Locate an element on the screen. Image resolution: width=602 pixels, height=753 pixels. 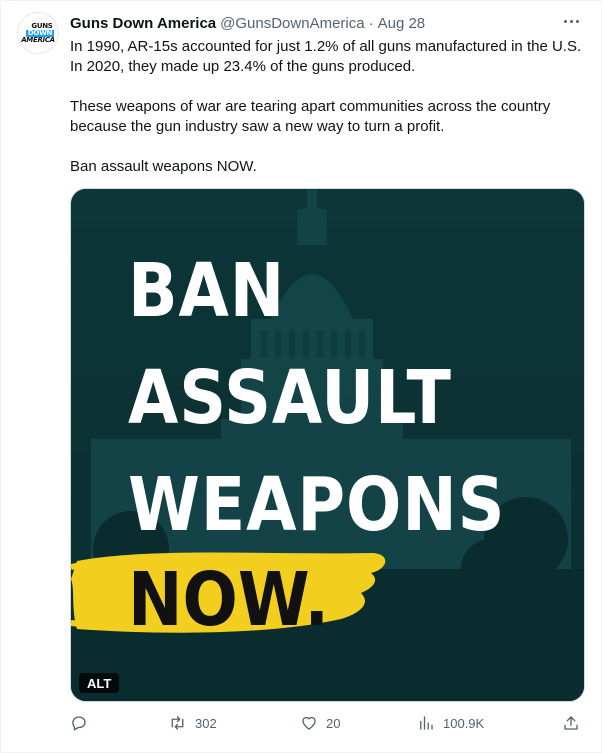
author-handle: @GunsDownAmerica is located at coordinates (292, 23).